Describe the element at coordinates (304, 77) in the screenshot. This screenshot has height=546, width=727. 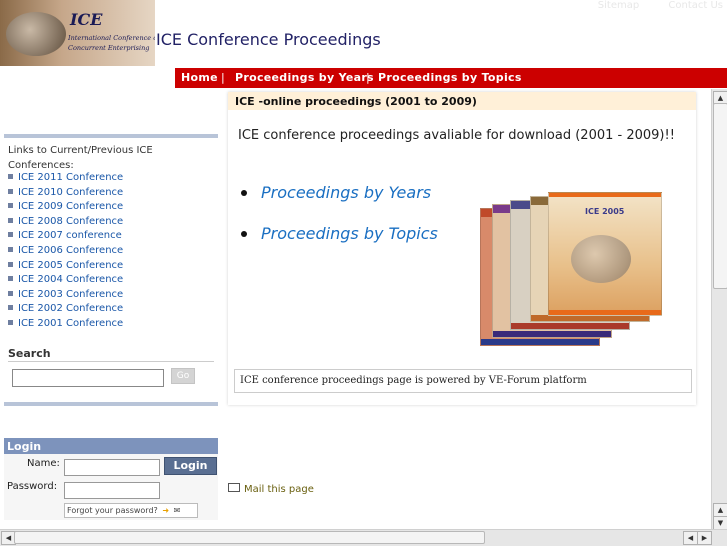
I see `nav-proceedings-by-years: Proceedings by Years` at that location.